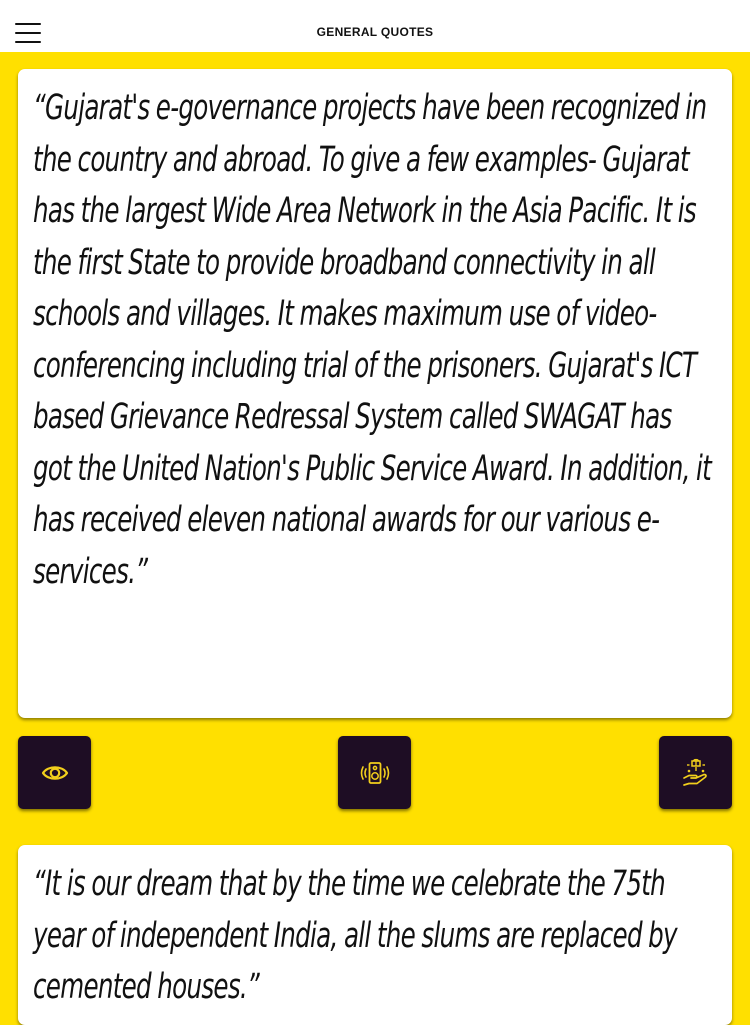  Describe the element at coordinates (375, 32) in the screenshot. I see `page-title: GENERAL QUOTES` at that location.